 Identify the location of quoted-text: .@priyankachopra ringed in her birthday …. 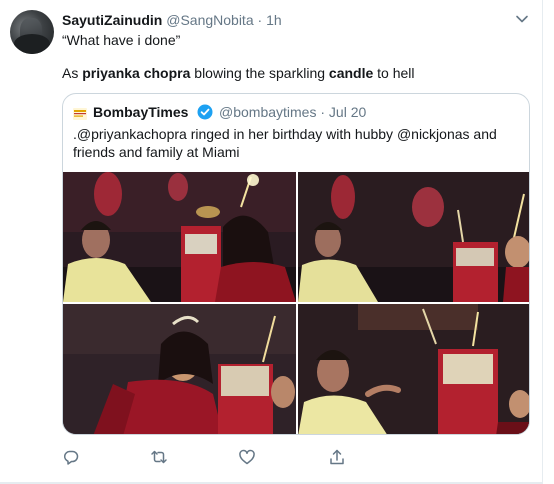
(285, 143).